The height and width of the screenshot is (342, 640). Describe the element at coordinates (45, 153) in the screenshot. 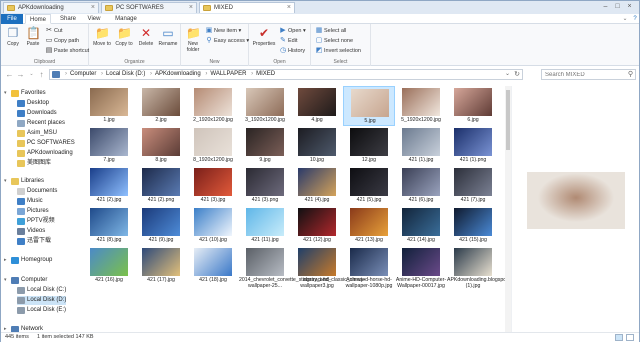

I see `nav-item-apkdownloading: APKdownloading` at that location.